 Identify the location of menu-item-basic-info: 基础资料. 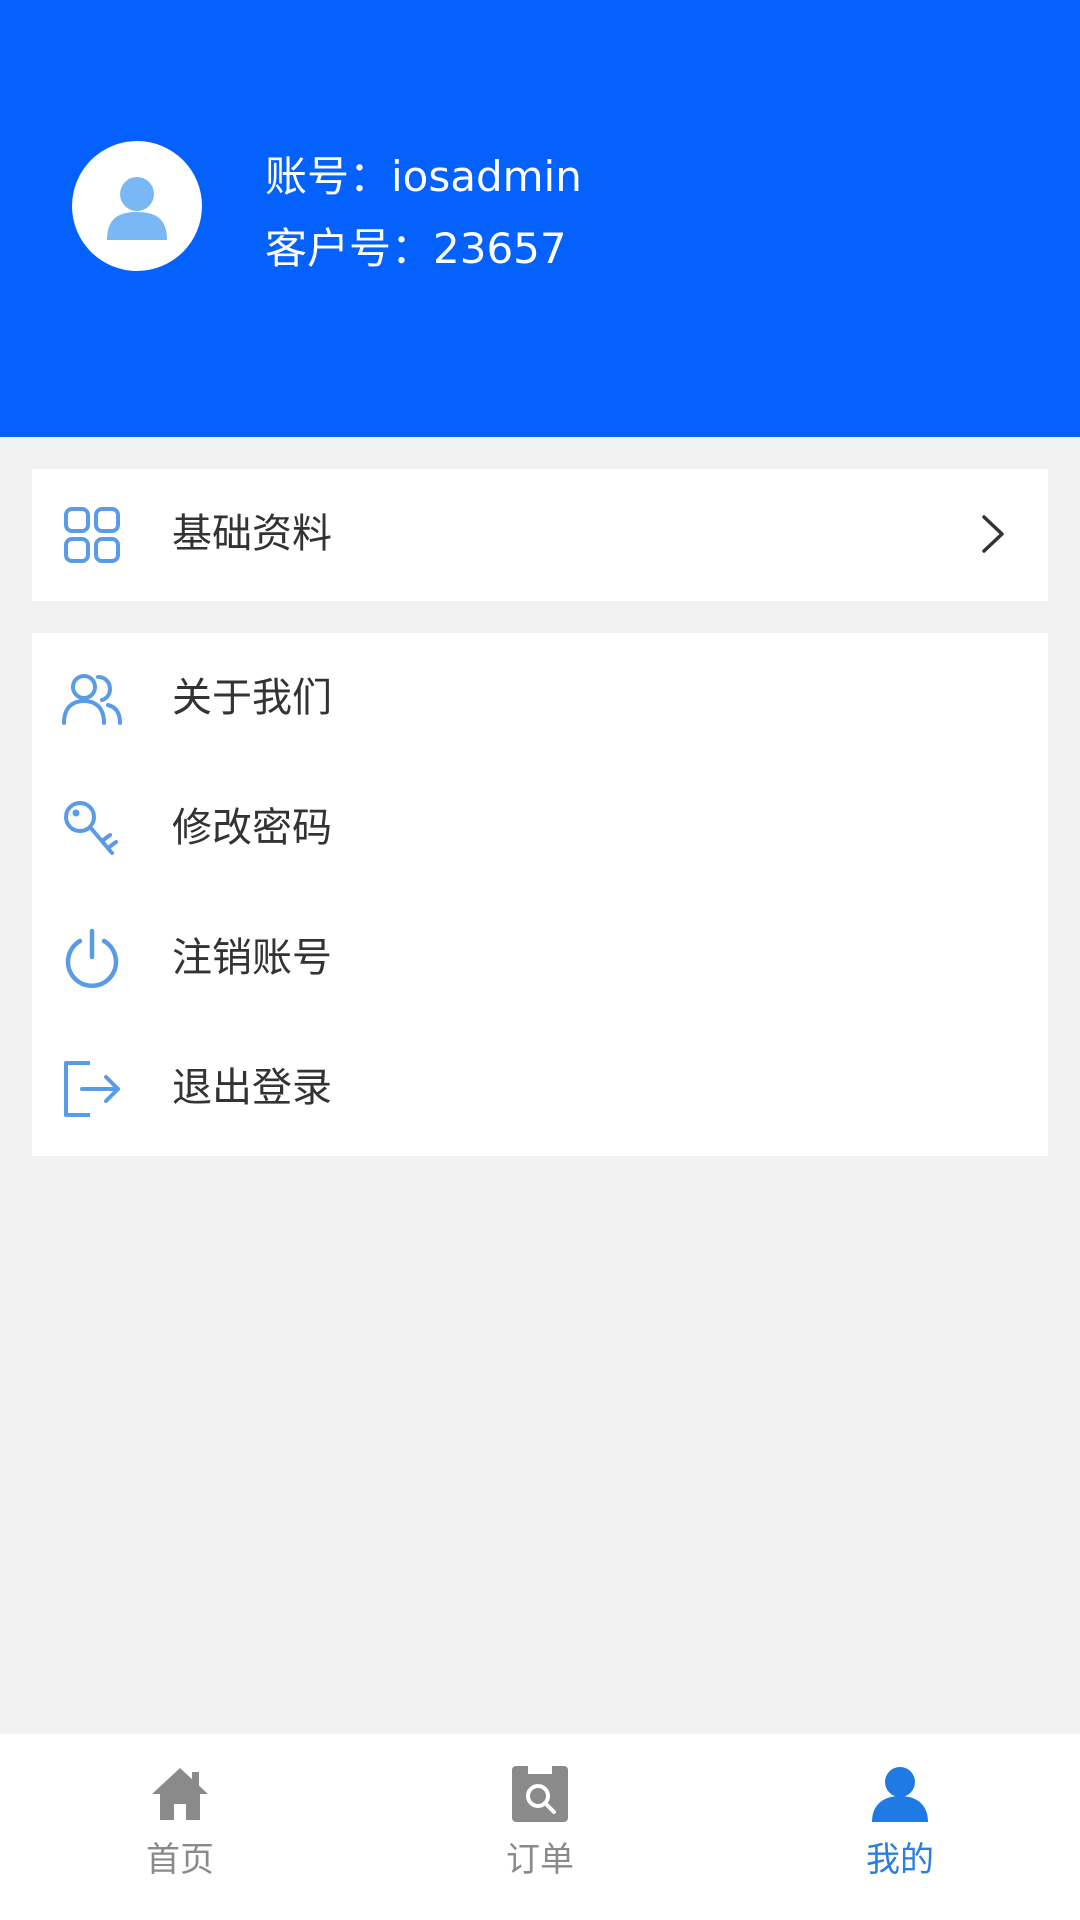
(540, 534).